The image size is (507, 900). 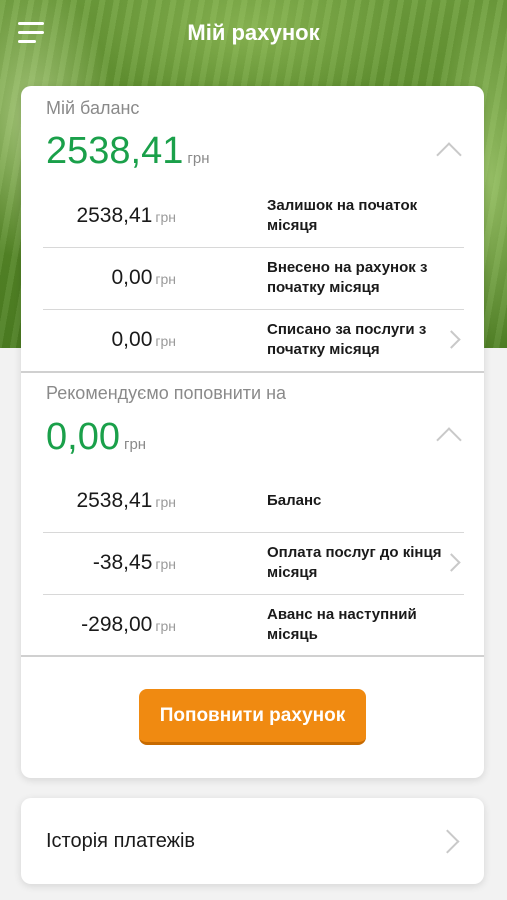 What do you see at coordinates (117, 624) in the screenshot?
I see `row-amount-value: -298,00` at bounding box center [117, 624].